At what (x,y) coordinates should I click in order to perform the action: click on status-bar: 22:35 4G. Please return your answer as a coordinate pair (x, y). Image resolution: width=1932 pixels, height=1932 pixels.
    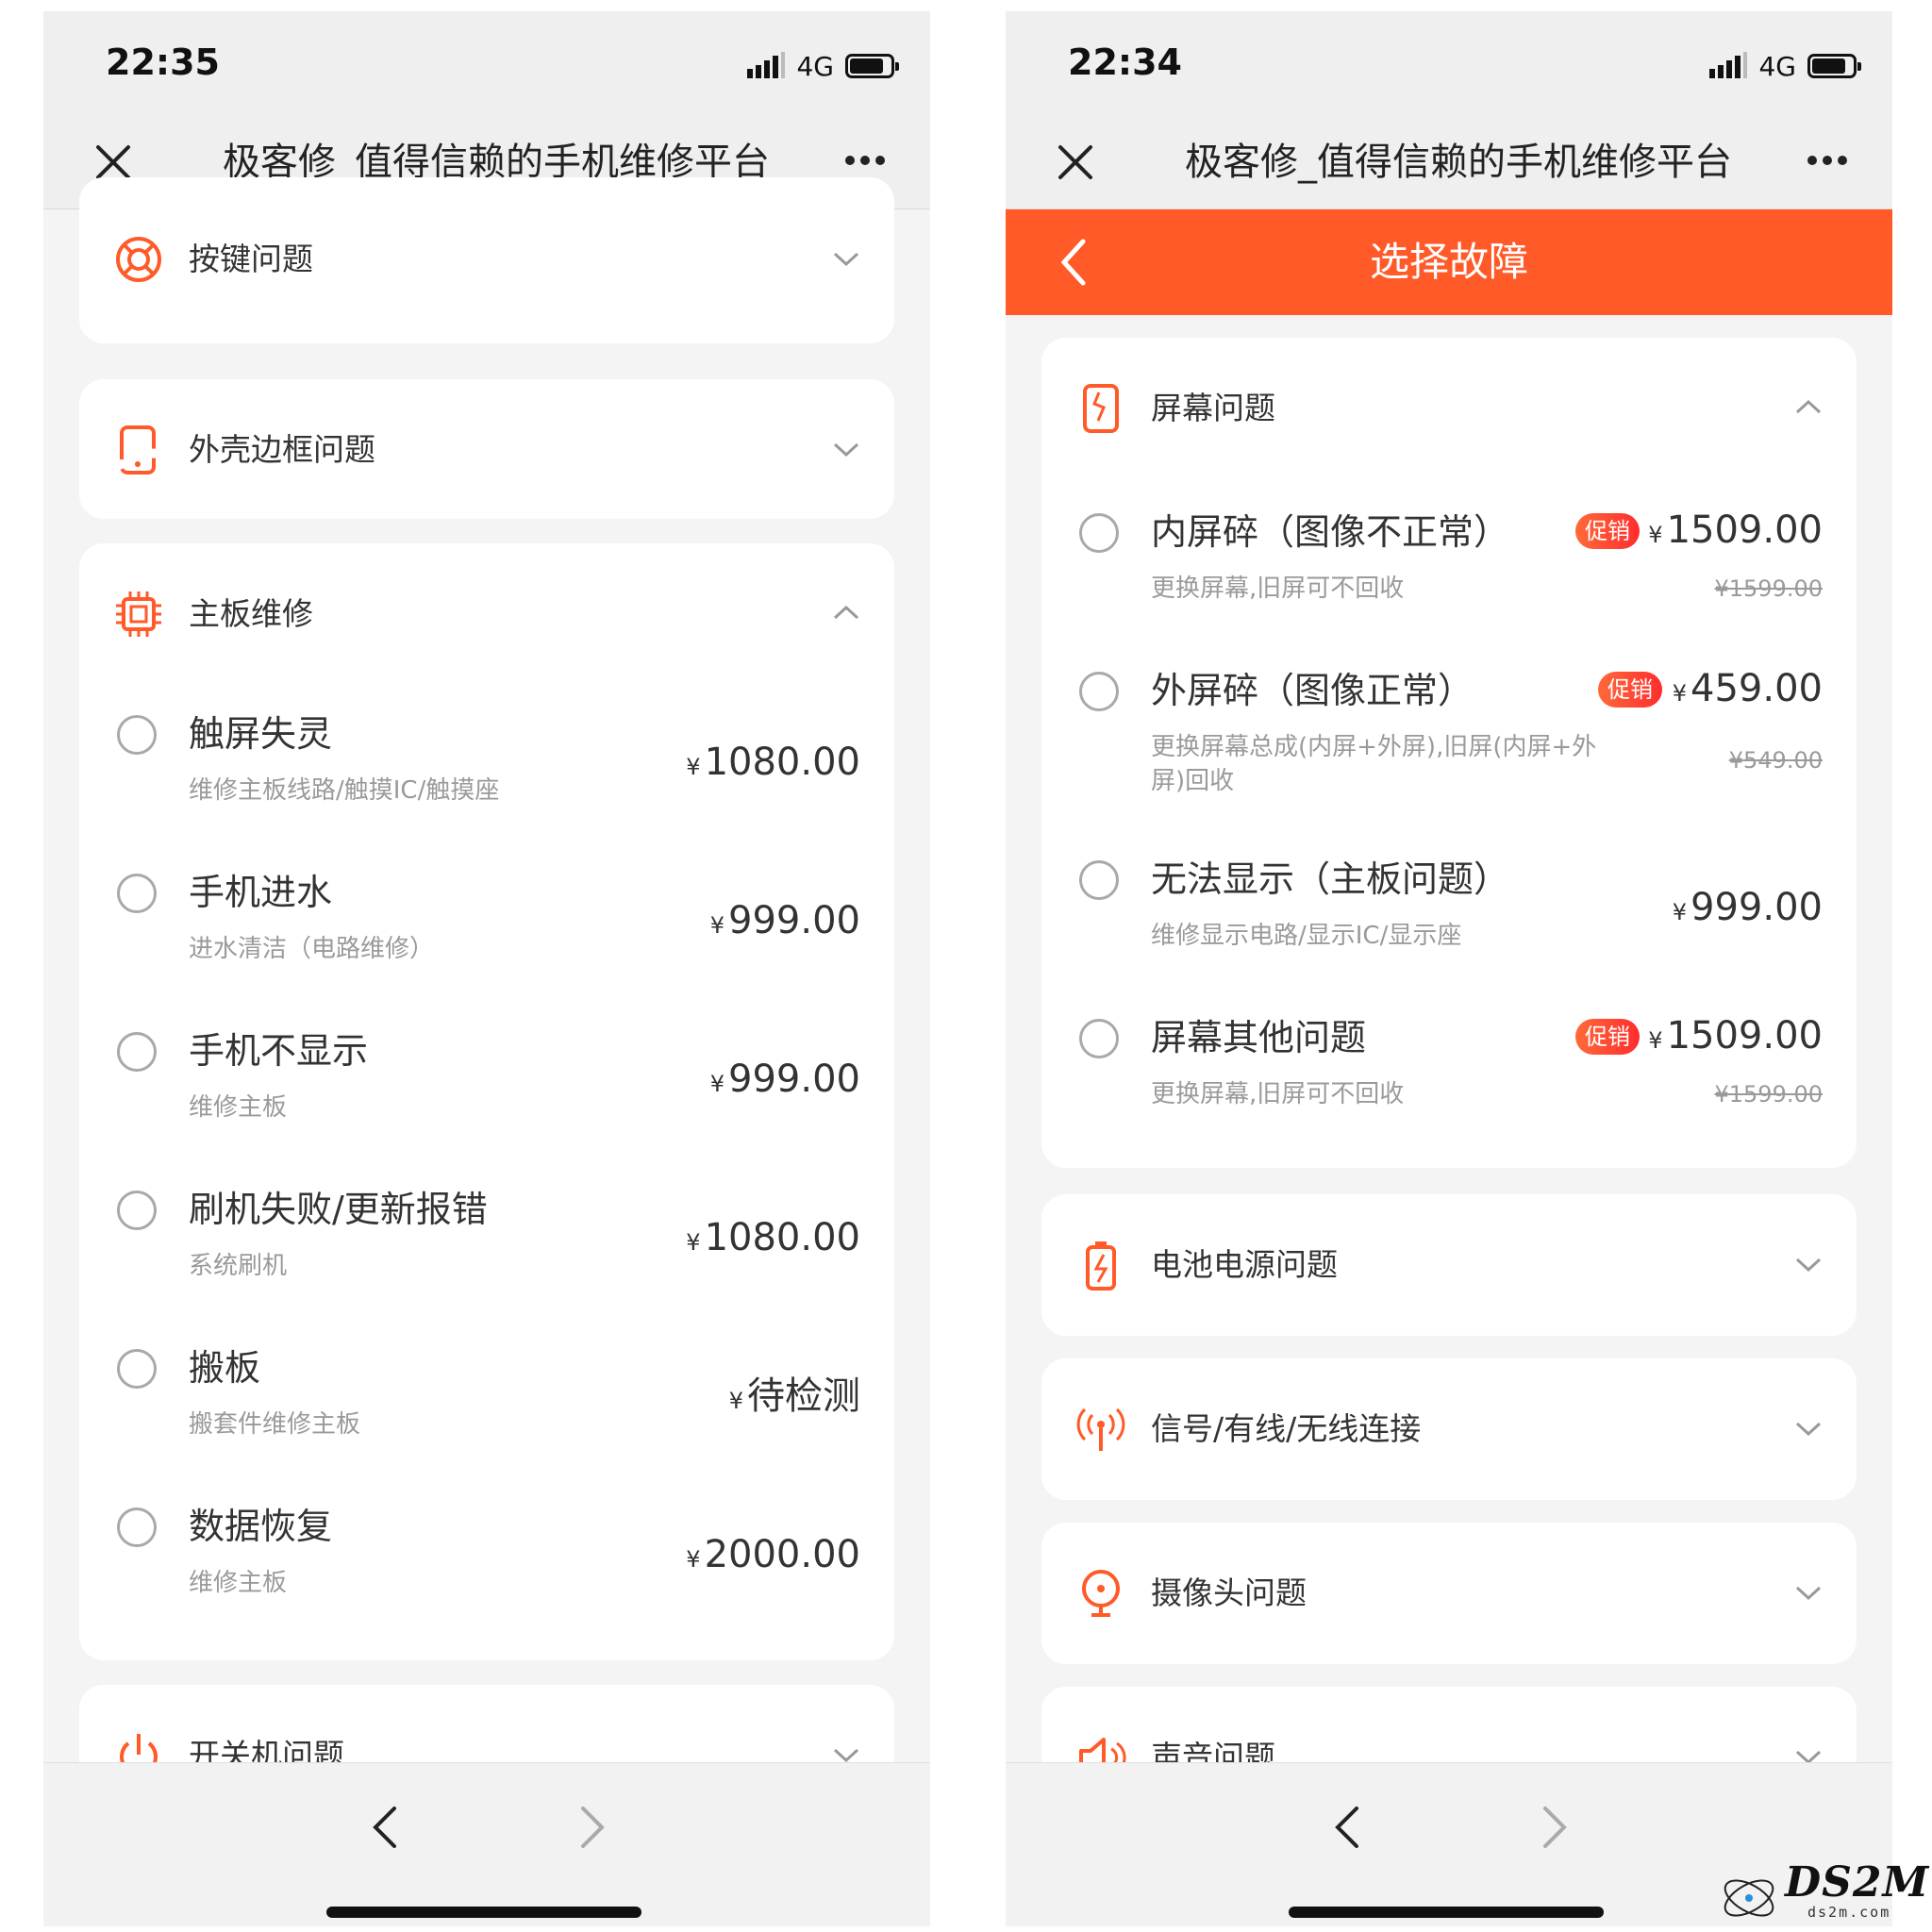
    Looking at the image, I should click on (486, 63).